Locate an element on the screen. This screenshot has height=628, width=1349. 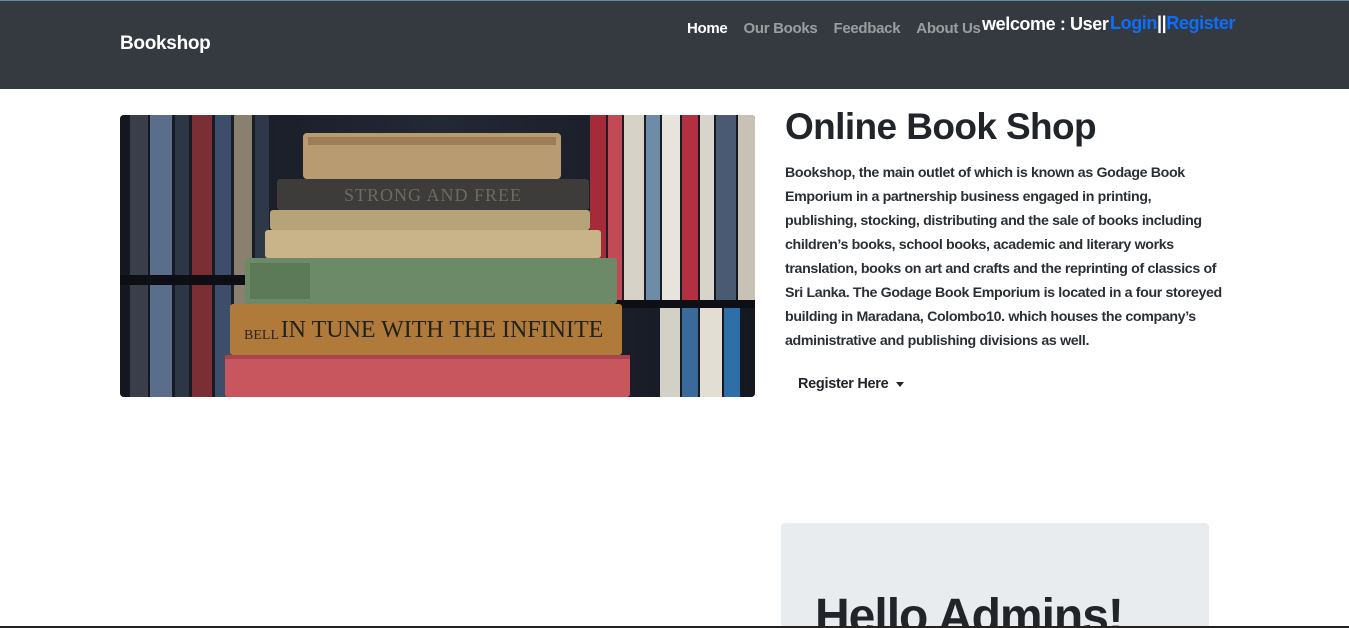
book-spine-text-2: IN TUNE WITH THE INFINITE is located at coordinates (442, 330).